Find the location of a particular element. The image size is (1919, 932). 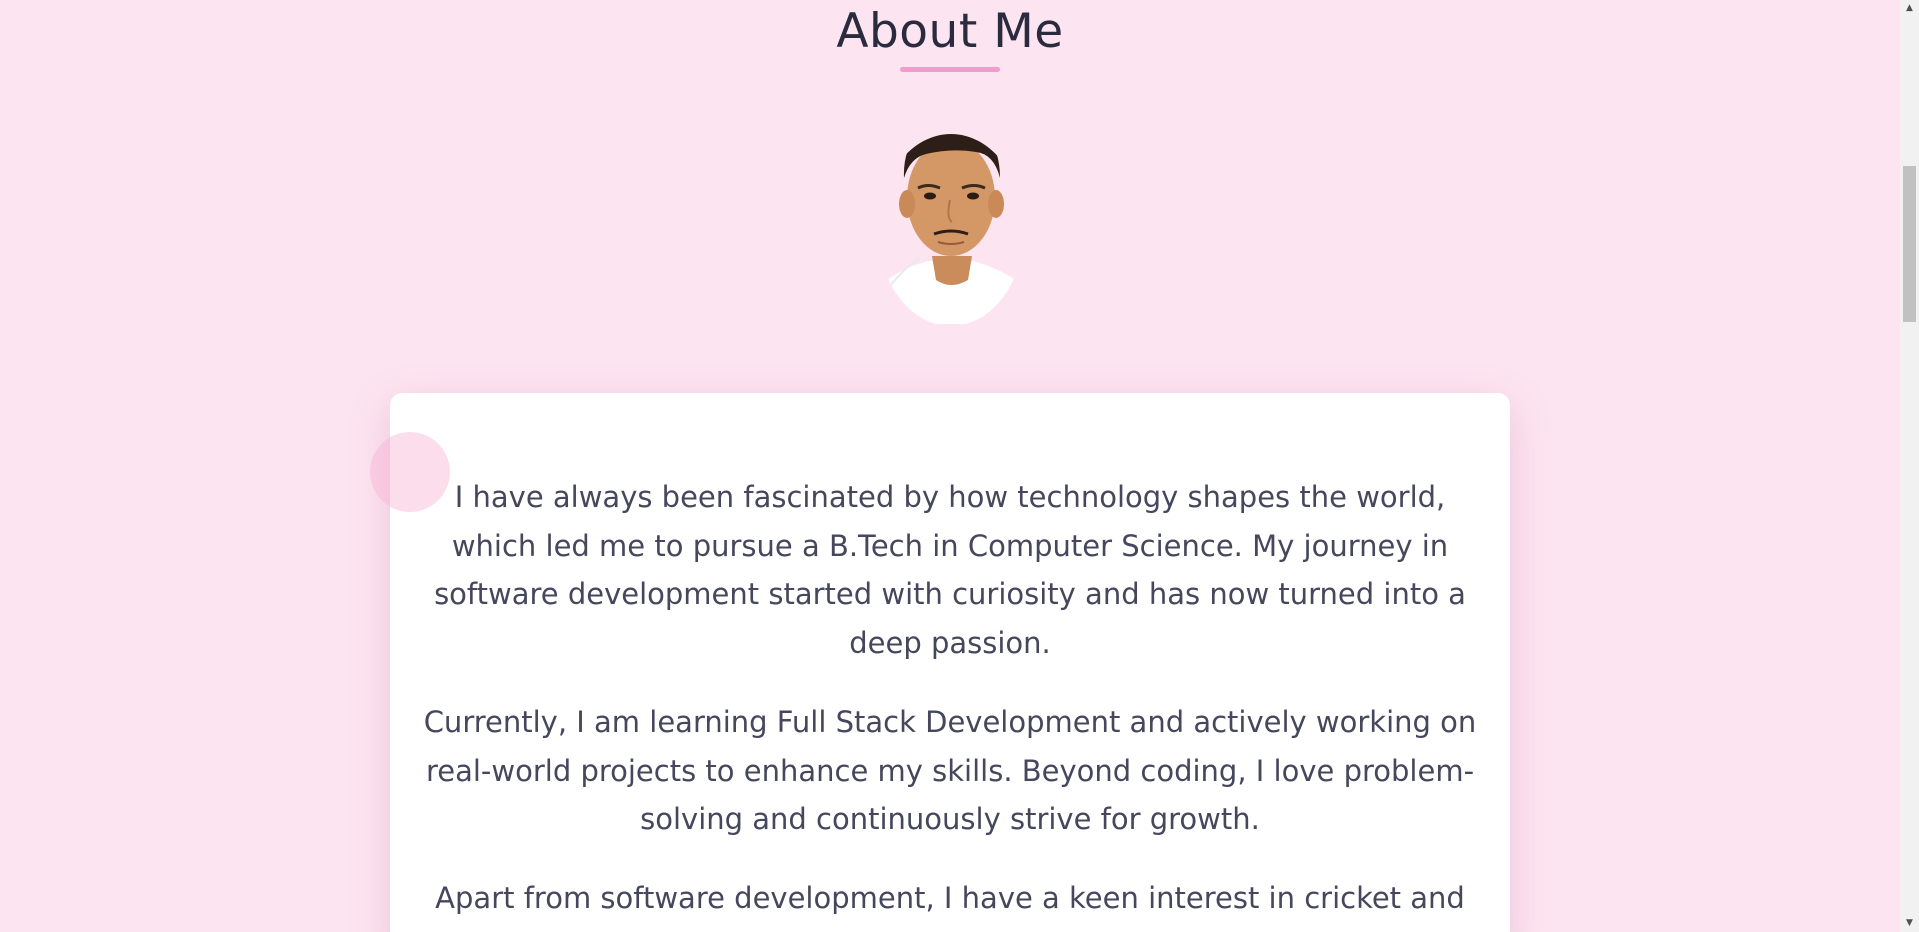

scroll-down-icon: ▼ is located at coordinates (1909, 923).